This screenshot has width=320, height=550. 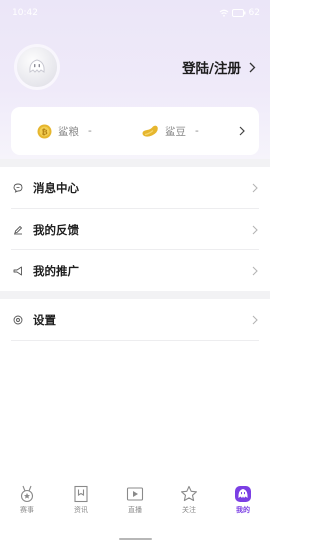 I want to click on tab-follow: 关注, so click(x=189, y=500).